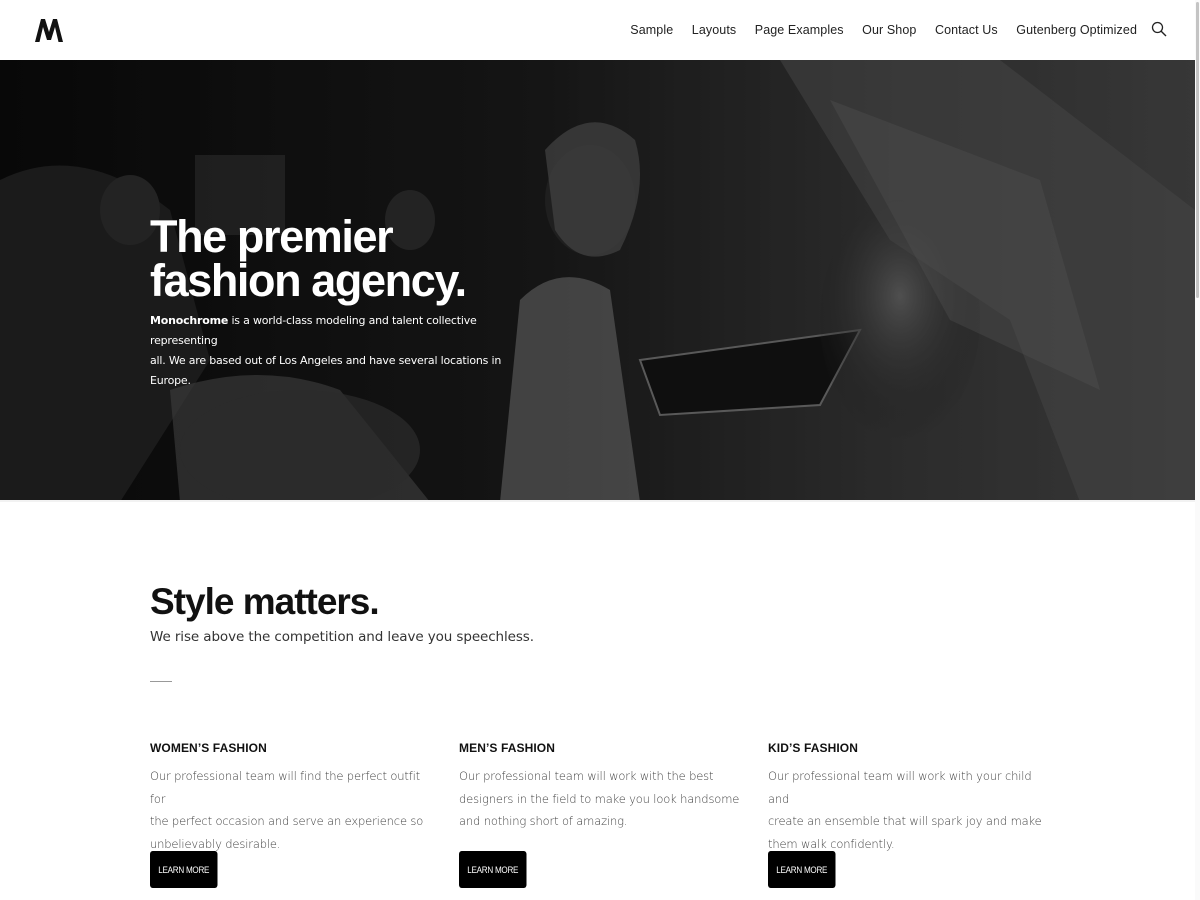 The height and width of the screenshot is (900, 1200). Describe the element at coordinates (799, 30) in the screenshot. I see `nav-page-examples: Page Examples` at that location.